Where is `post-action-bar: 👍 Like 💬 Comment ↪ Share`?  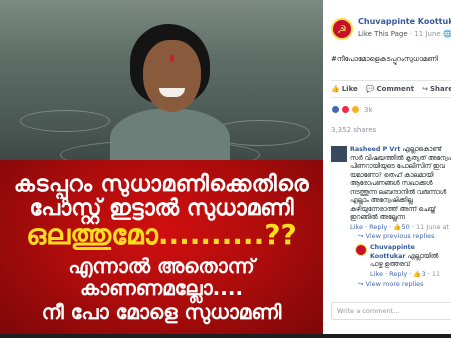 post-action-bar: 👍 Like 💬 Comment ↪ Share is located at coordinates (391, 89).